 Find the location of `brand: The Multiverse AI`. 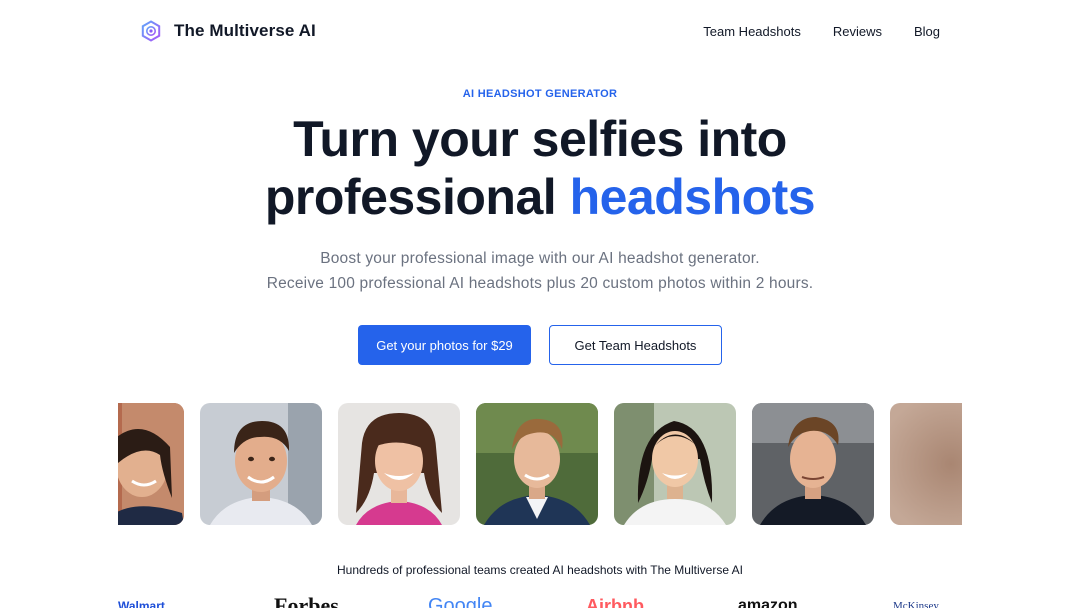

brand: The Multiverse AI is located at coordinates (228, 31).